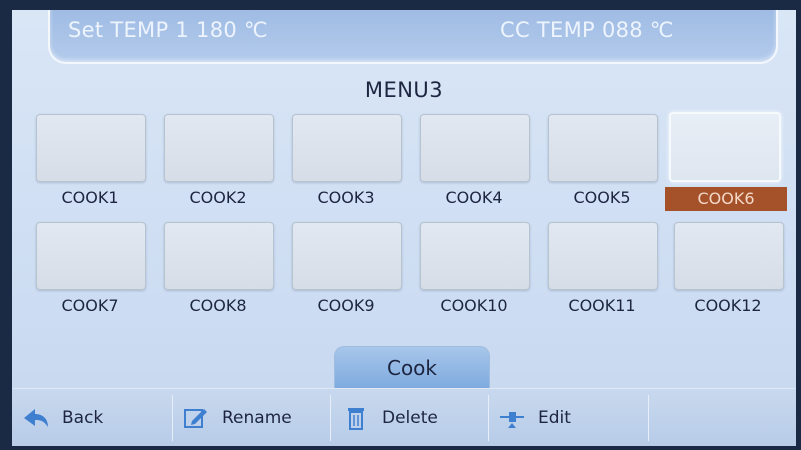  Describe the element at coordinates (512, 418) in the screenshot. I see `edit-slider-icon` at that location.